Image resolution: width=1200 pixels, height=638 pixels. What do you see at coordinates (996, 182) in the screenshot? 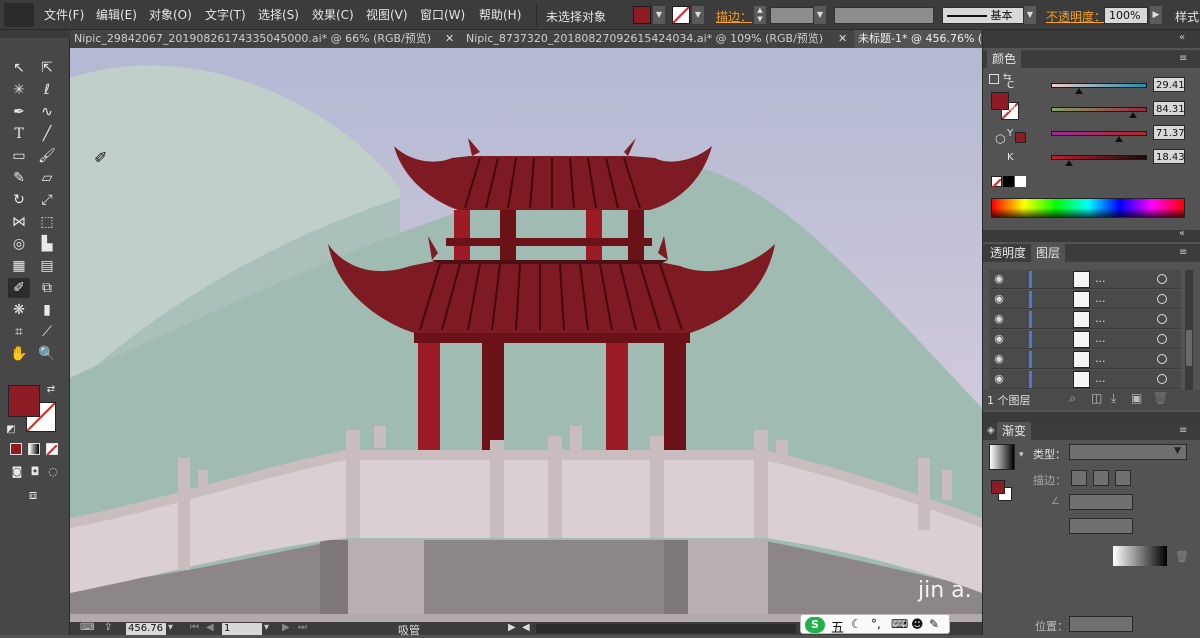
I see `none-swatch` at bounding box center [996, 182].